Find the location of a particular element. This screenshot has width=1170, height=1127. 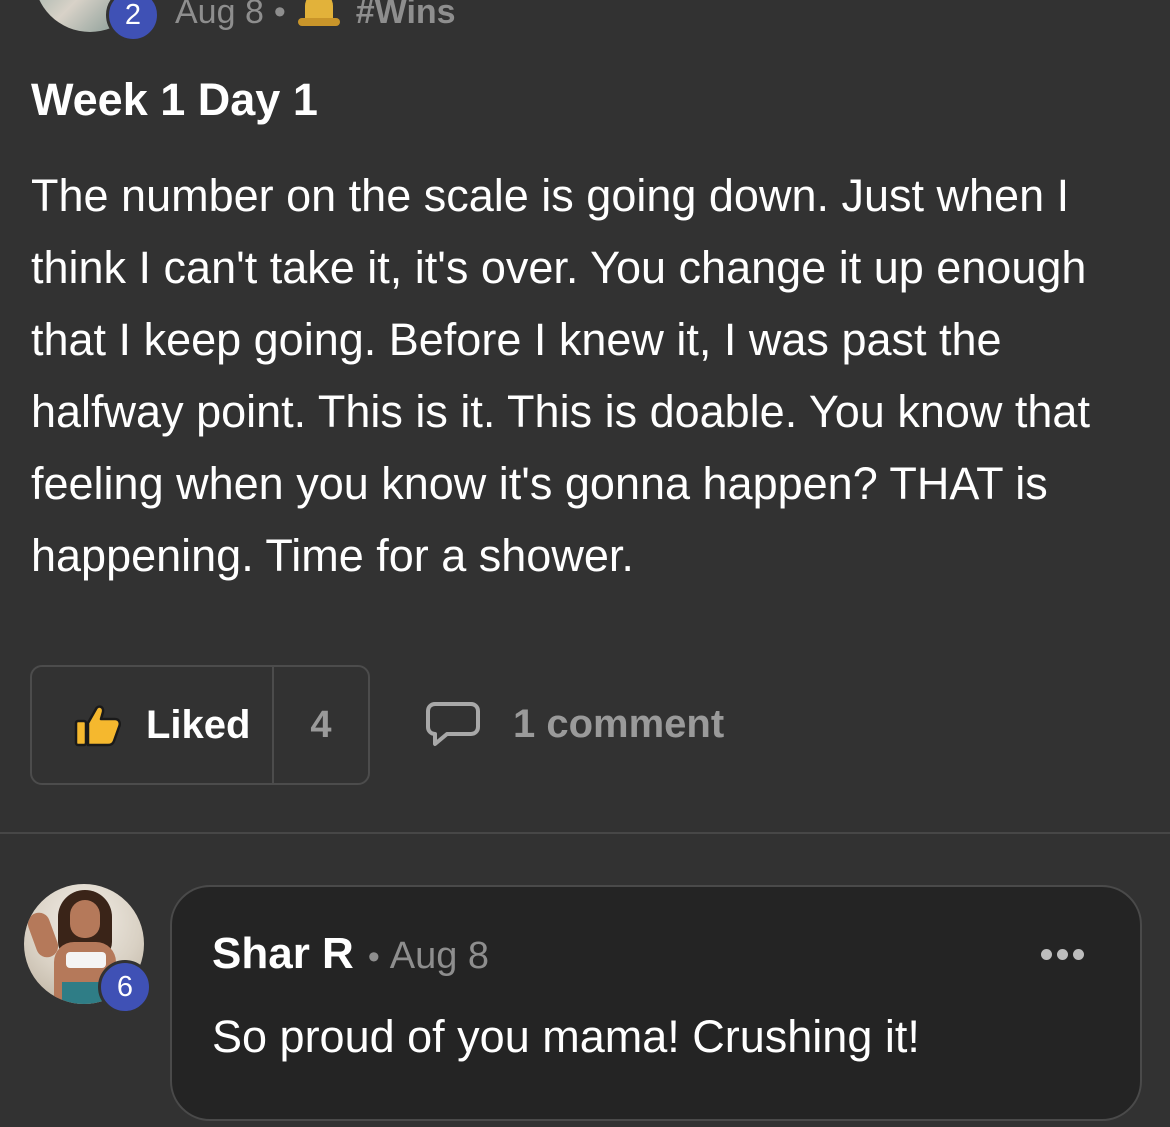

post-date: Aug 8 is located at coordinates (219, 15).